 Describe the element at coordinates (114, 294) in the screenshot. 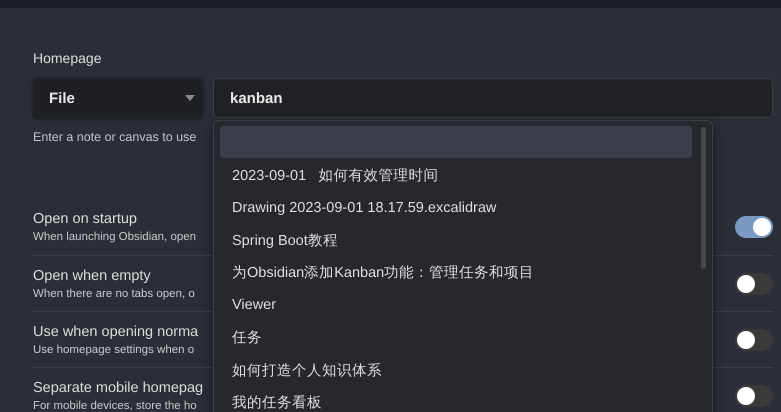

I see `setting-description: When there are no tabs open, o` at that location.